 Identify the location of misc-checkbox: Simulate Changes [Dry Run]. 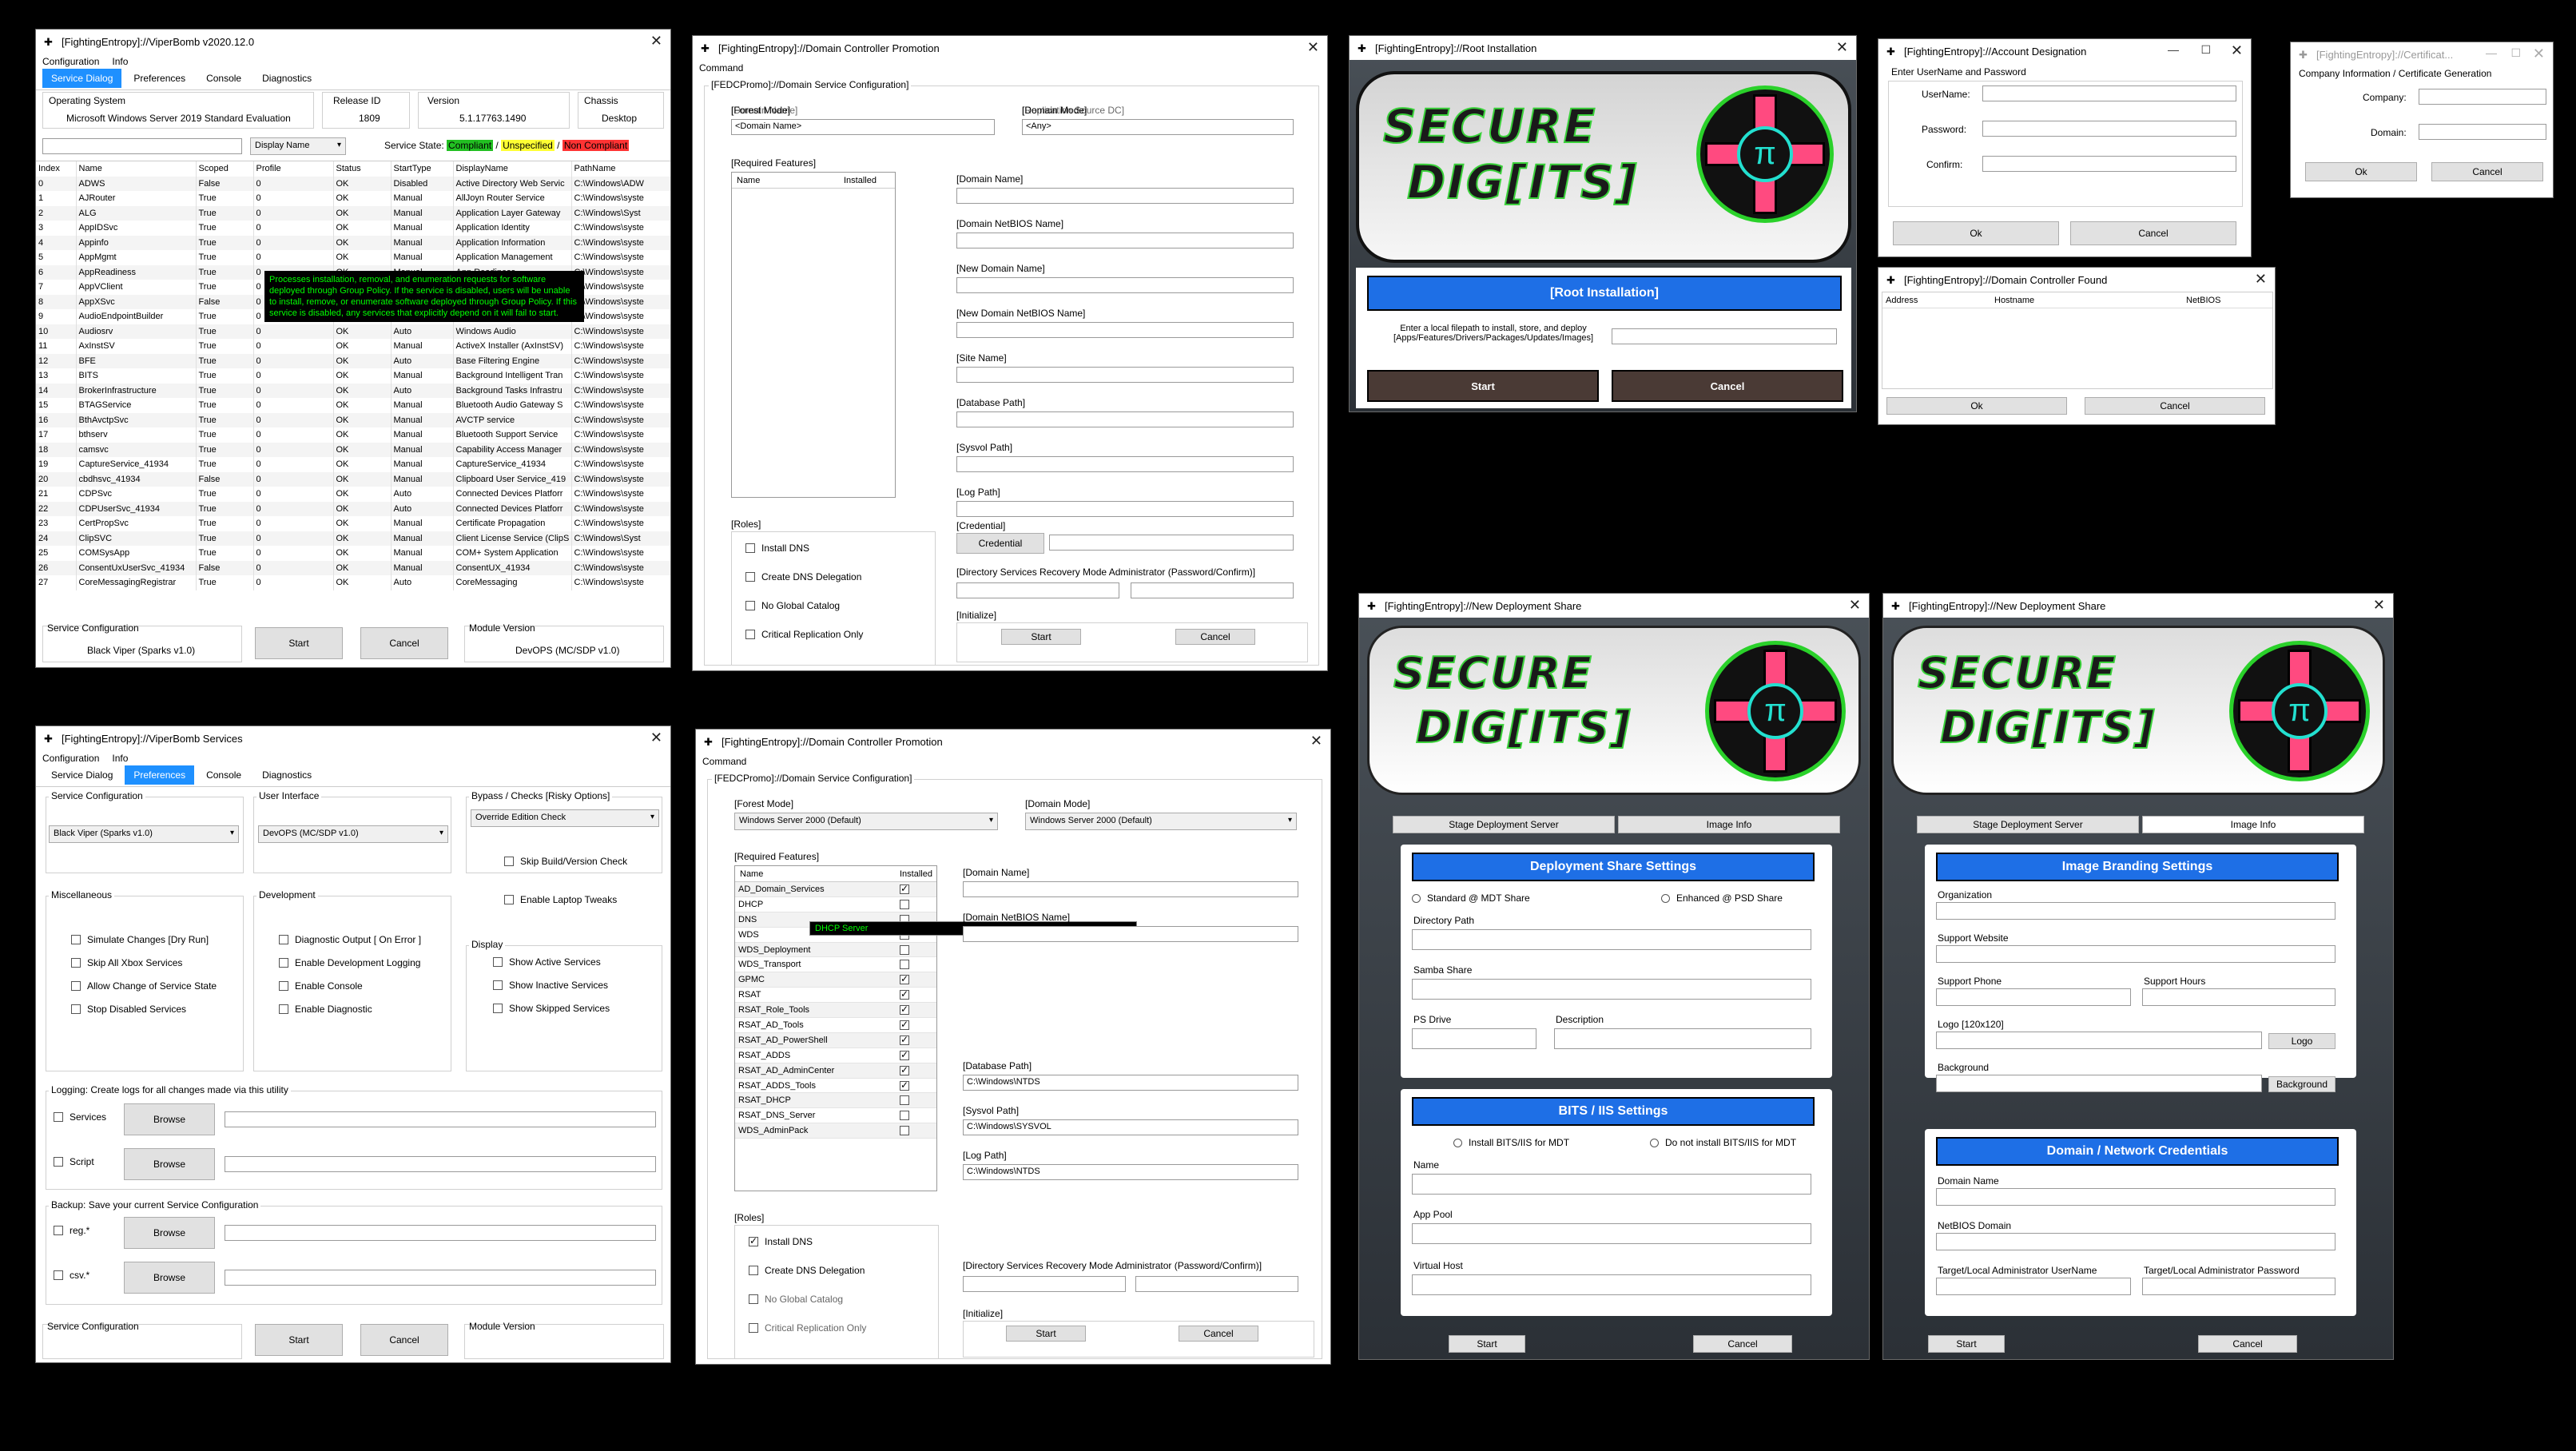
(140, 939).